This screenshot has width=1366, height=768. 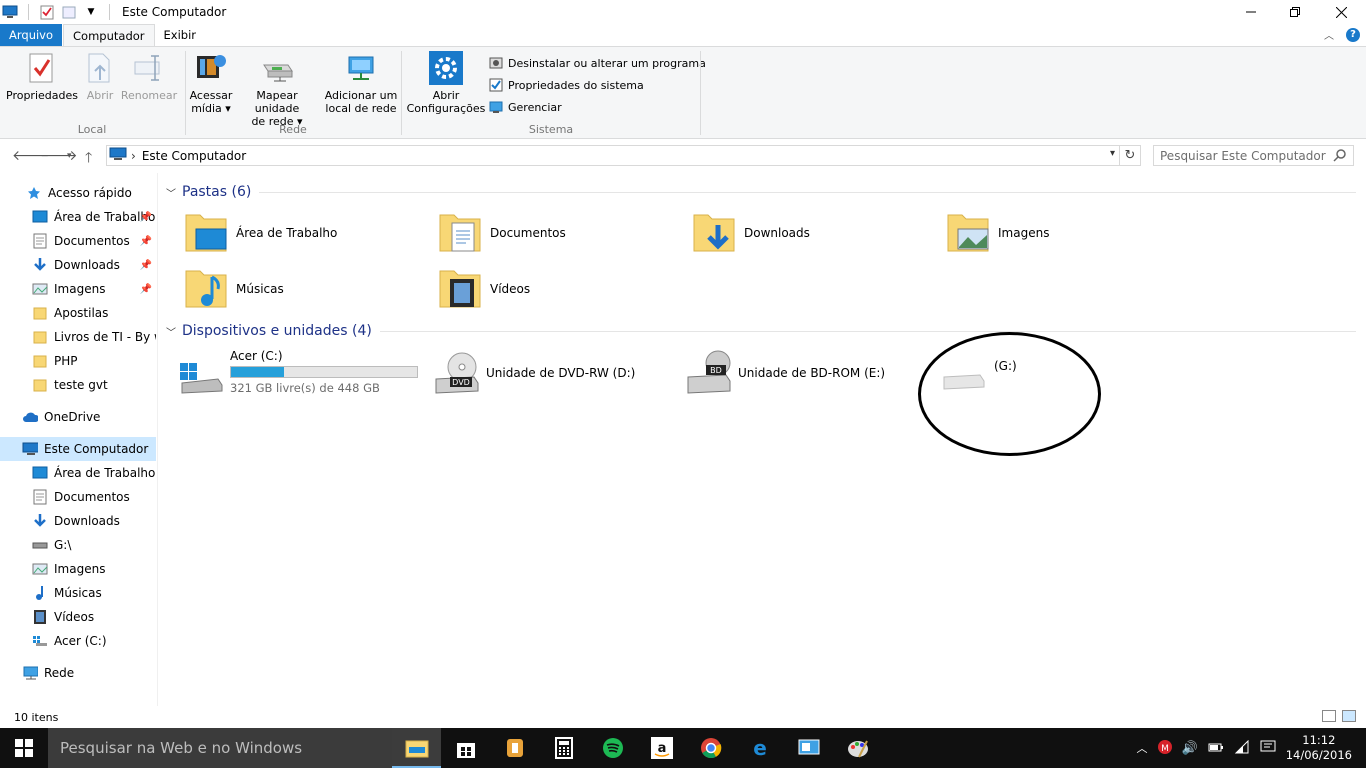 What do you see at coordinates (750, 233) in the screenshot?
I see `folder-downloads: Downloads` at bounding box center [750, 233].